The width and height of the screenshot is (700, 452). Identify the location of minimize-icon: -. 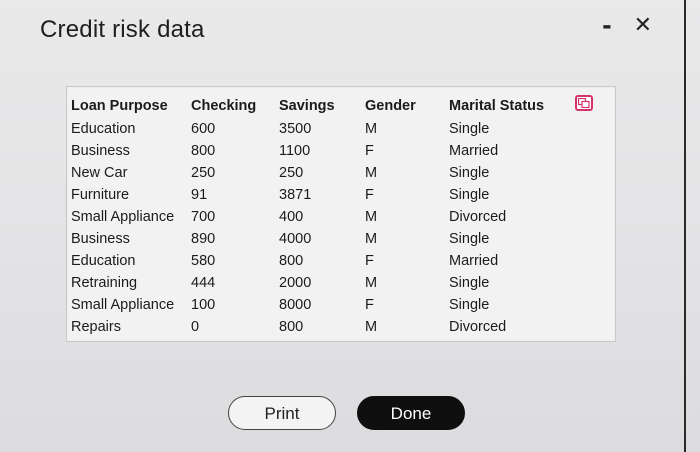
(606, 25).